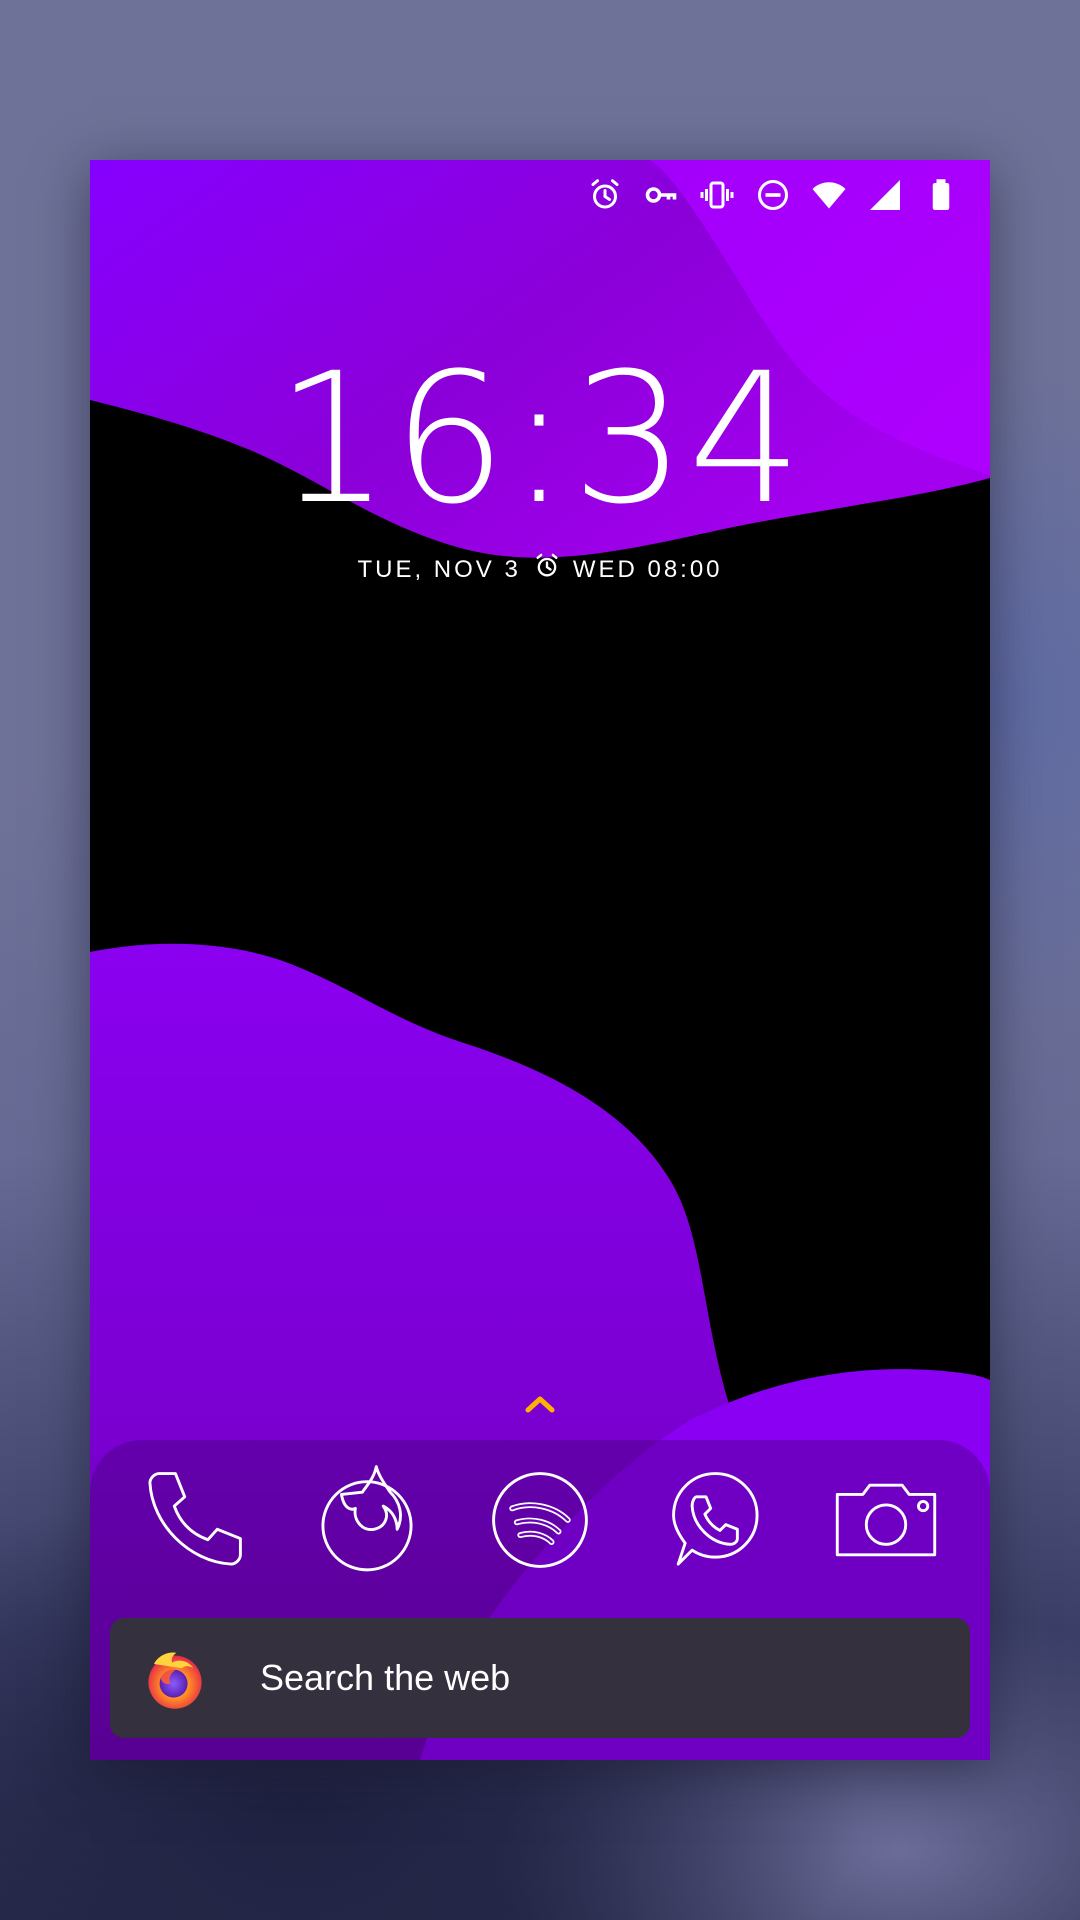  I want to click on date-text: TUE, NOV 3, so click(439, 569).